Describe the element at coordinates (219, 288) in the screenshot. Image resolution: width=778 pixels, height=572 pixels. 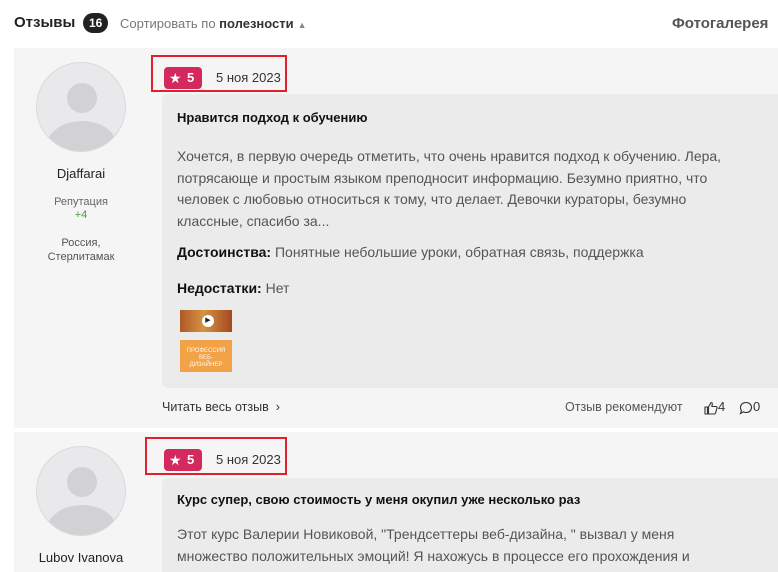
I see `cons-label: Недостатки:` at that location.